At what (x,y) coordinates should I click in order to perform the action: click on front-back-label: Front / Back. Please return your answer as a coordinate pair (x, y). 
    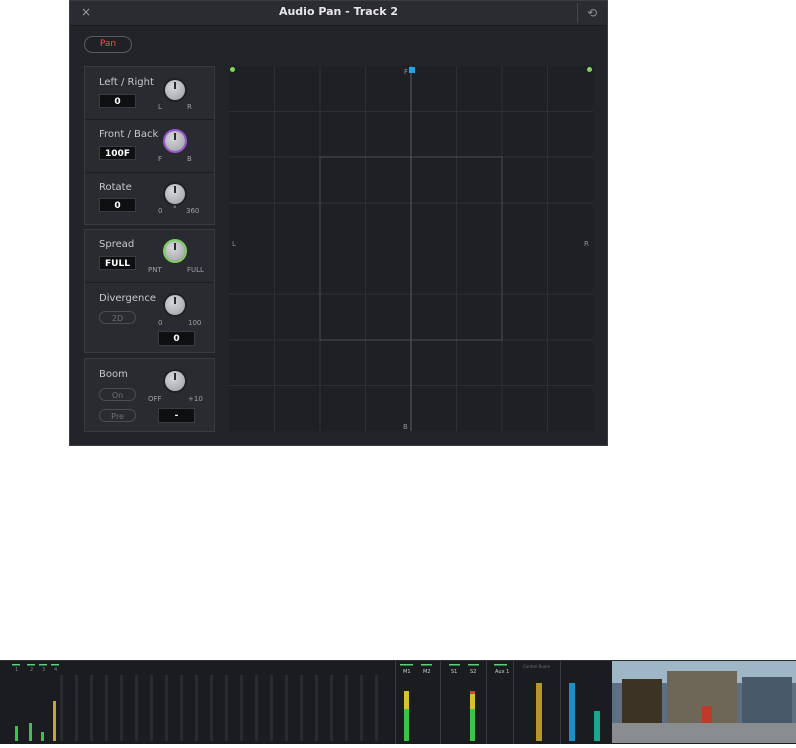
    Looking at the image, I should click on (129, 134).